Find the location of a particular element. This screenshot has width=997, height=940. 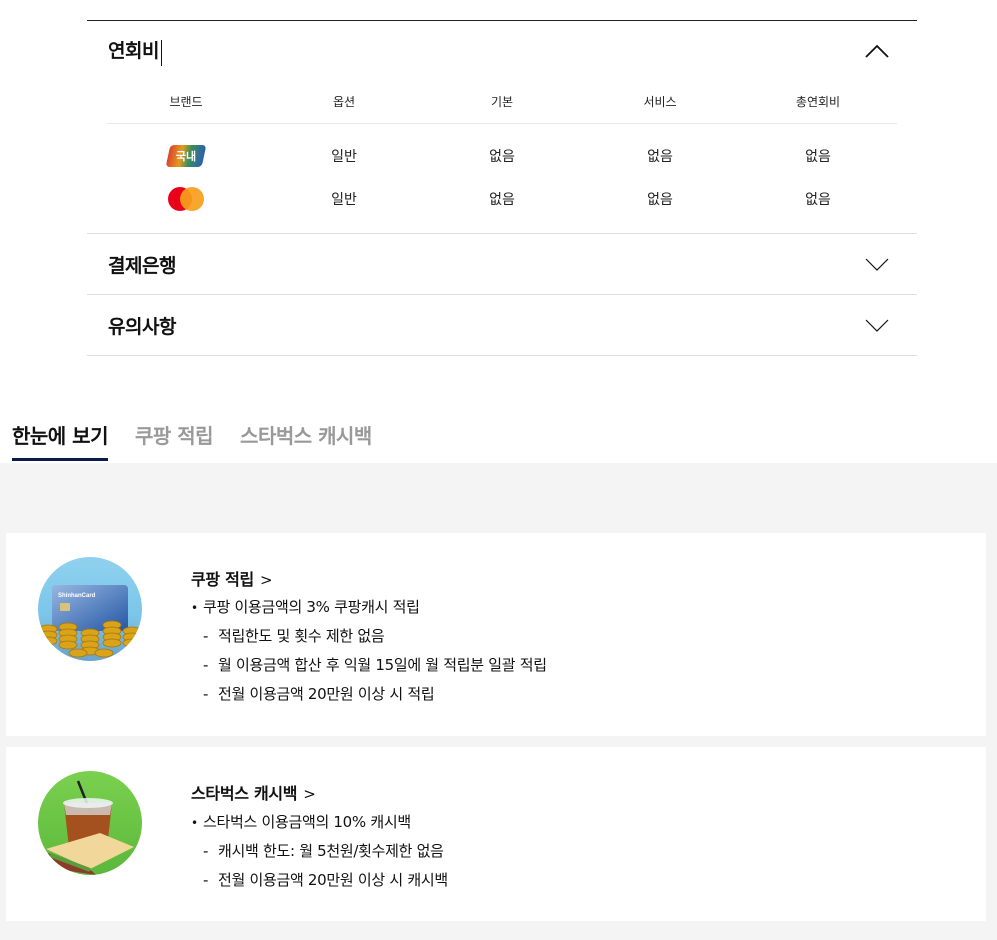

fee-section-header: 연회비 is located at coordinates (502, 51).